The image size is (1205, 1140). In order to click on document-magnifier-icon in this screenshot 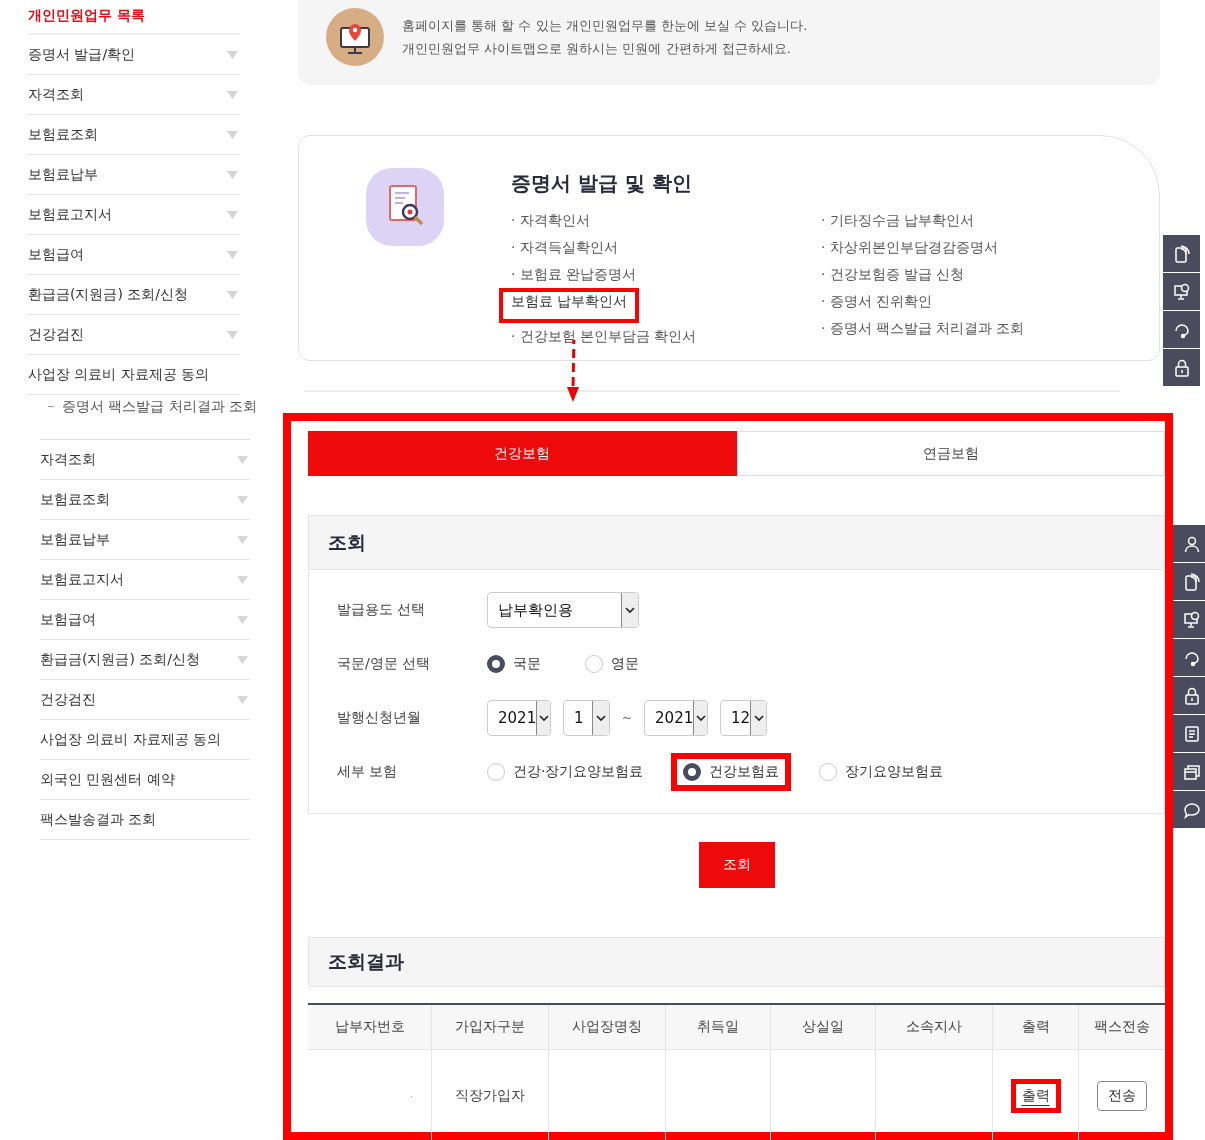, I will do `click(405, 206)`.